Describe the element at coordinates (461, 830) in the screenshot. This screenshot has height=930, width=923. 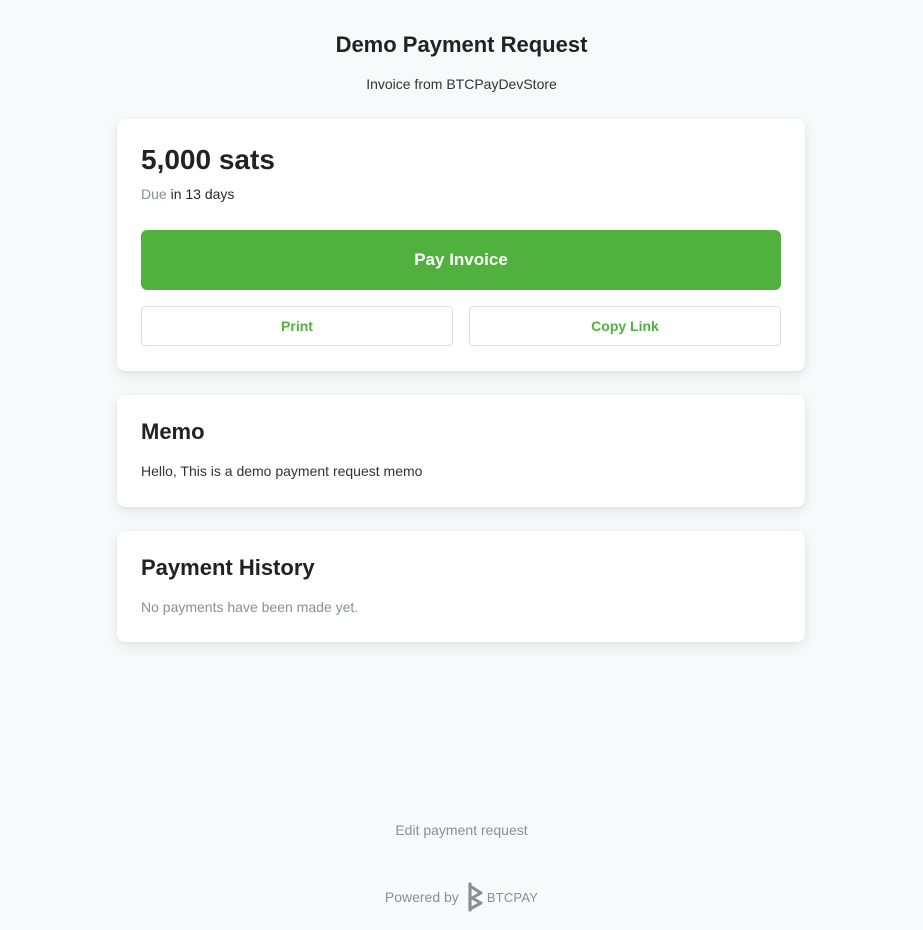
I see `edit-payment-request-link: Edit payment request` at that location.